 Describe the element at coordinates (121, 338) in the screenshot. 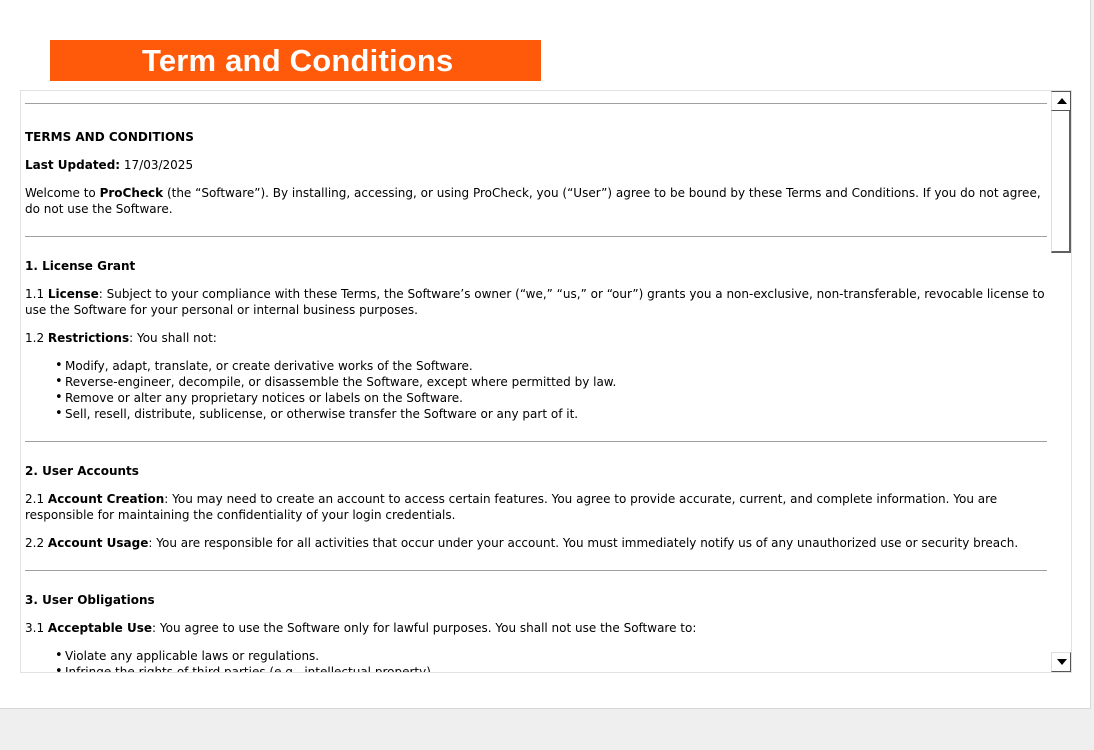

I see `clause-1-2: 1.2 Restrictions: You shall not:` at that location.